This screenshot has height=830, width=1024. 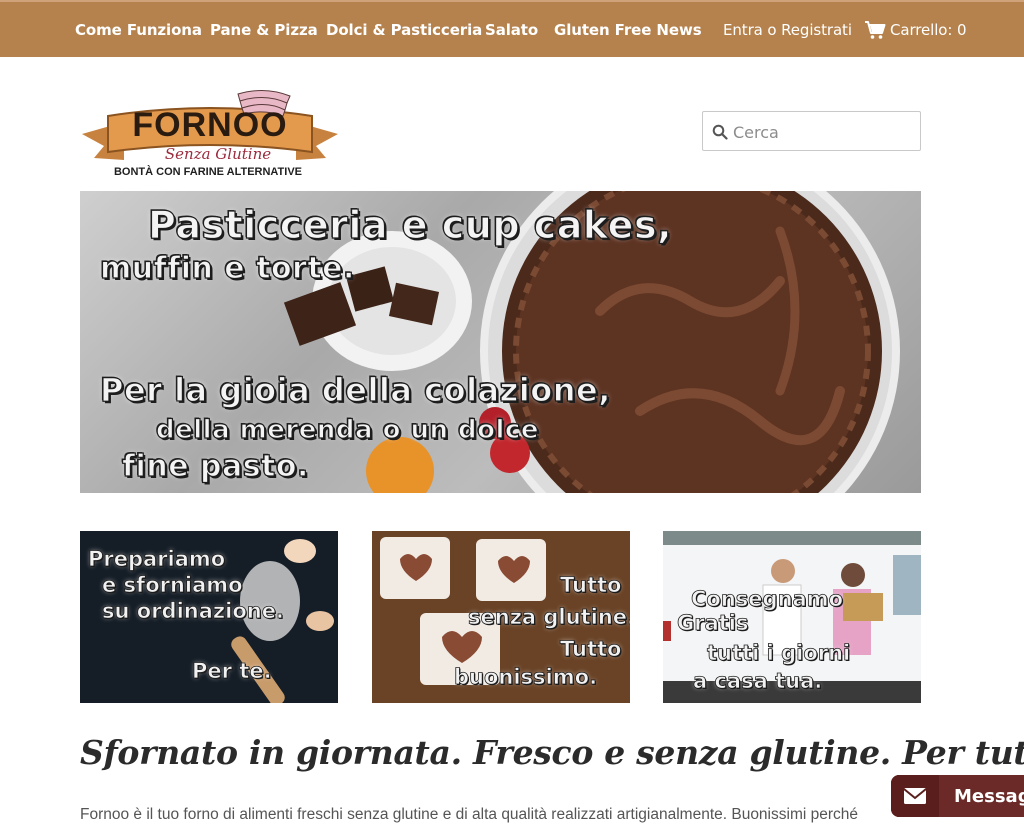 I want to click on tile2-line3: Tutto, so click(x=591, y=649).